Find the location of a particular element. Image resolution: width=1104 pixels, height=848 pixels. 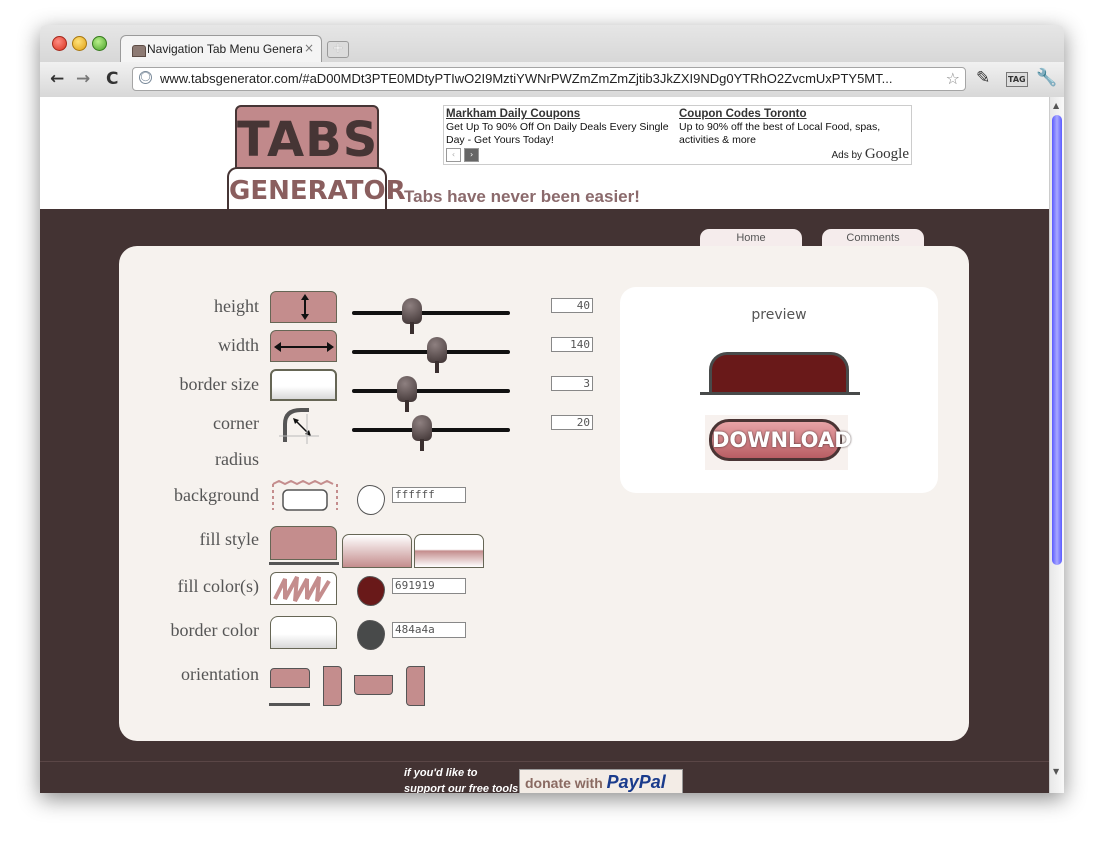

download-button-frame: DOWNLOAD is located at coordinates (778, 442).